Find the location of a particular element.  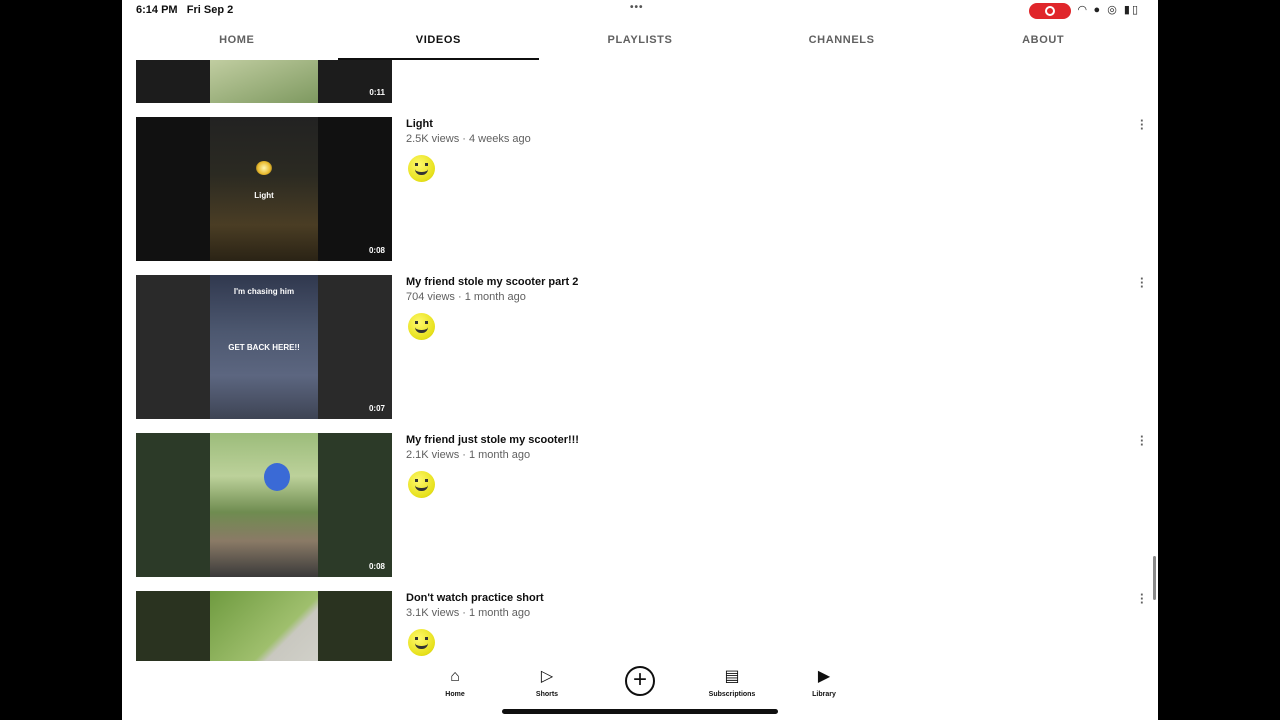

thumbnail-caption: I'm chasing him is located at coordinates (264, 291).